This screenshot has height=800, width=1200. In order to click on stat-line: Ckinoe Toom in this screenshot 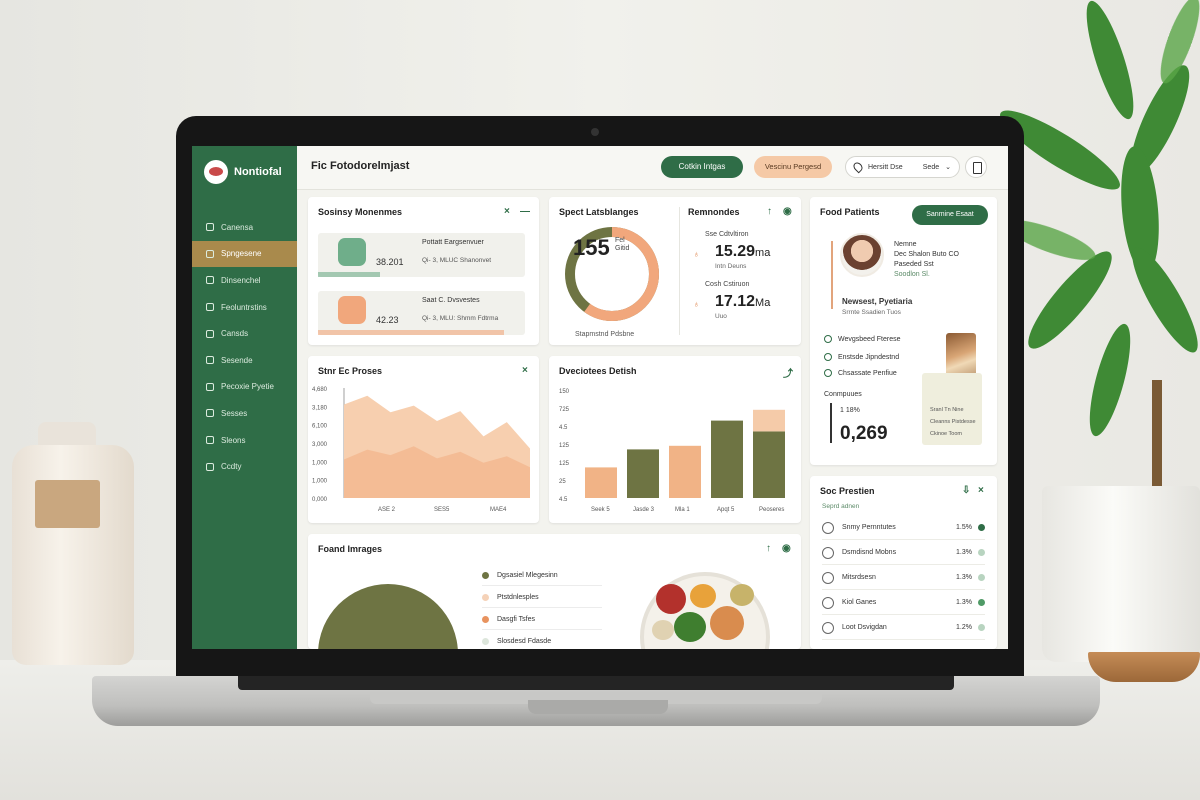, I will do `click(946, 434)`.